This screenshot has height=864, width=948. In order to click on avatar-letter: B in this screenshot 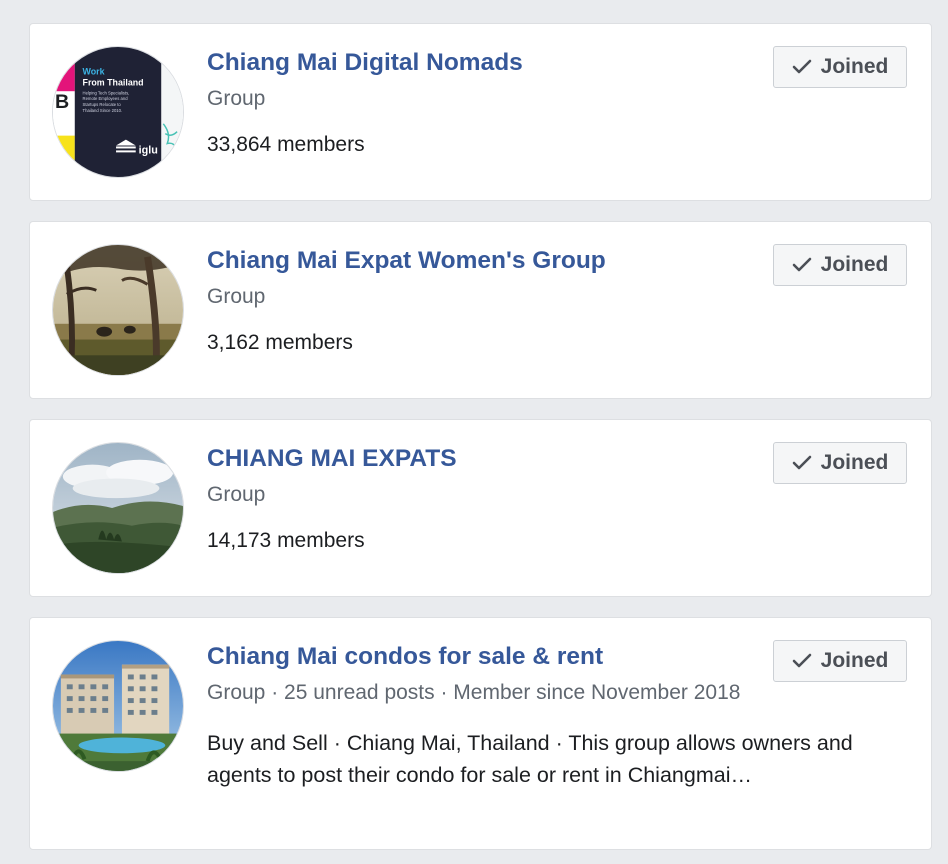, I will do `click(62, 102)`.